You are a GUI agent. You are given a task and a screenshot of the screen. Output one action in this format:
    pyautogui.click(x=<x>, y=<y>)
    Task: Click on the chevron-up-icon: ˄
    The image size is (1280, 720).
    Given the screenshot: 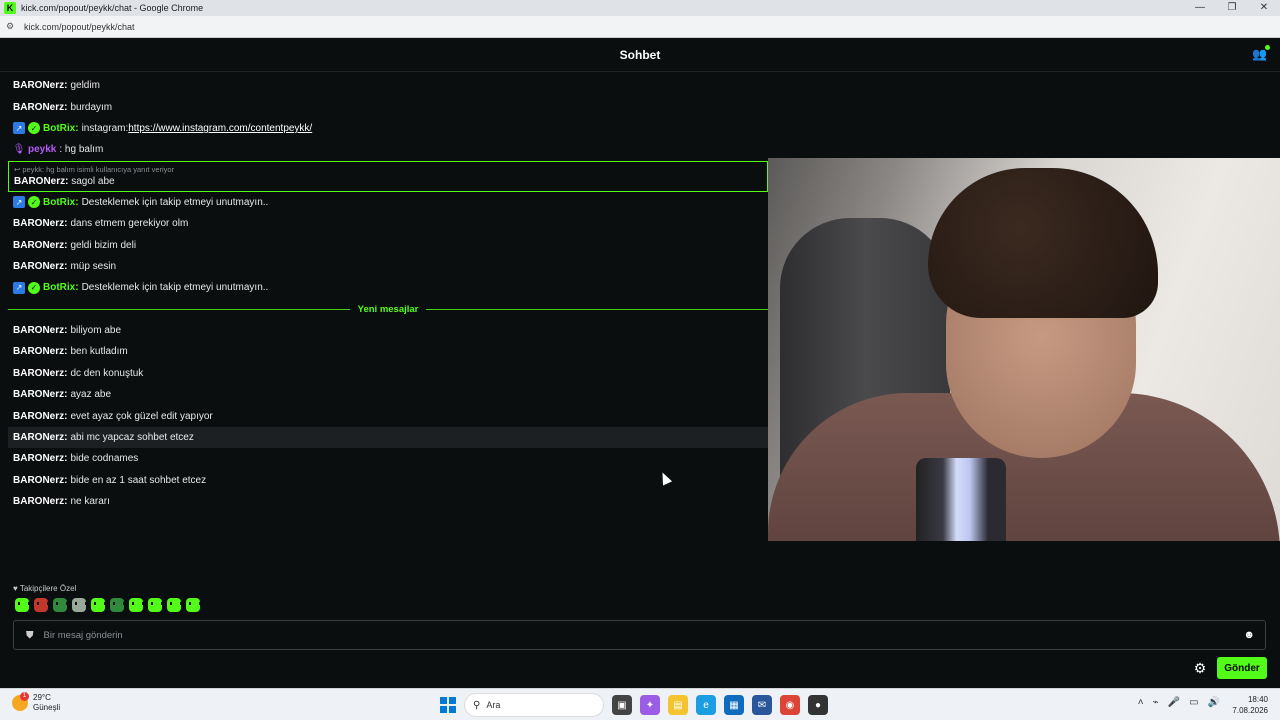 What is the action you would take?
    pyautogui.click(x=1141, y=702)
    